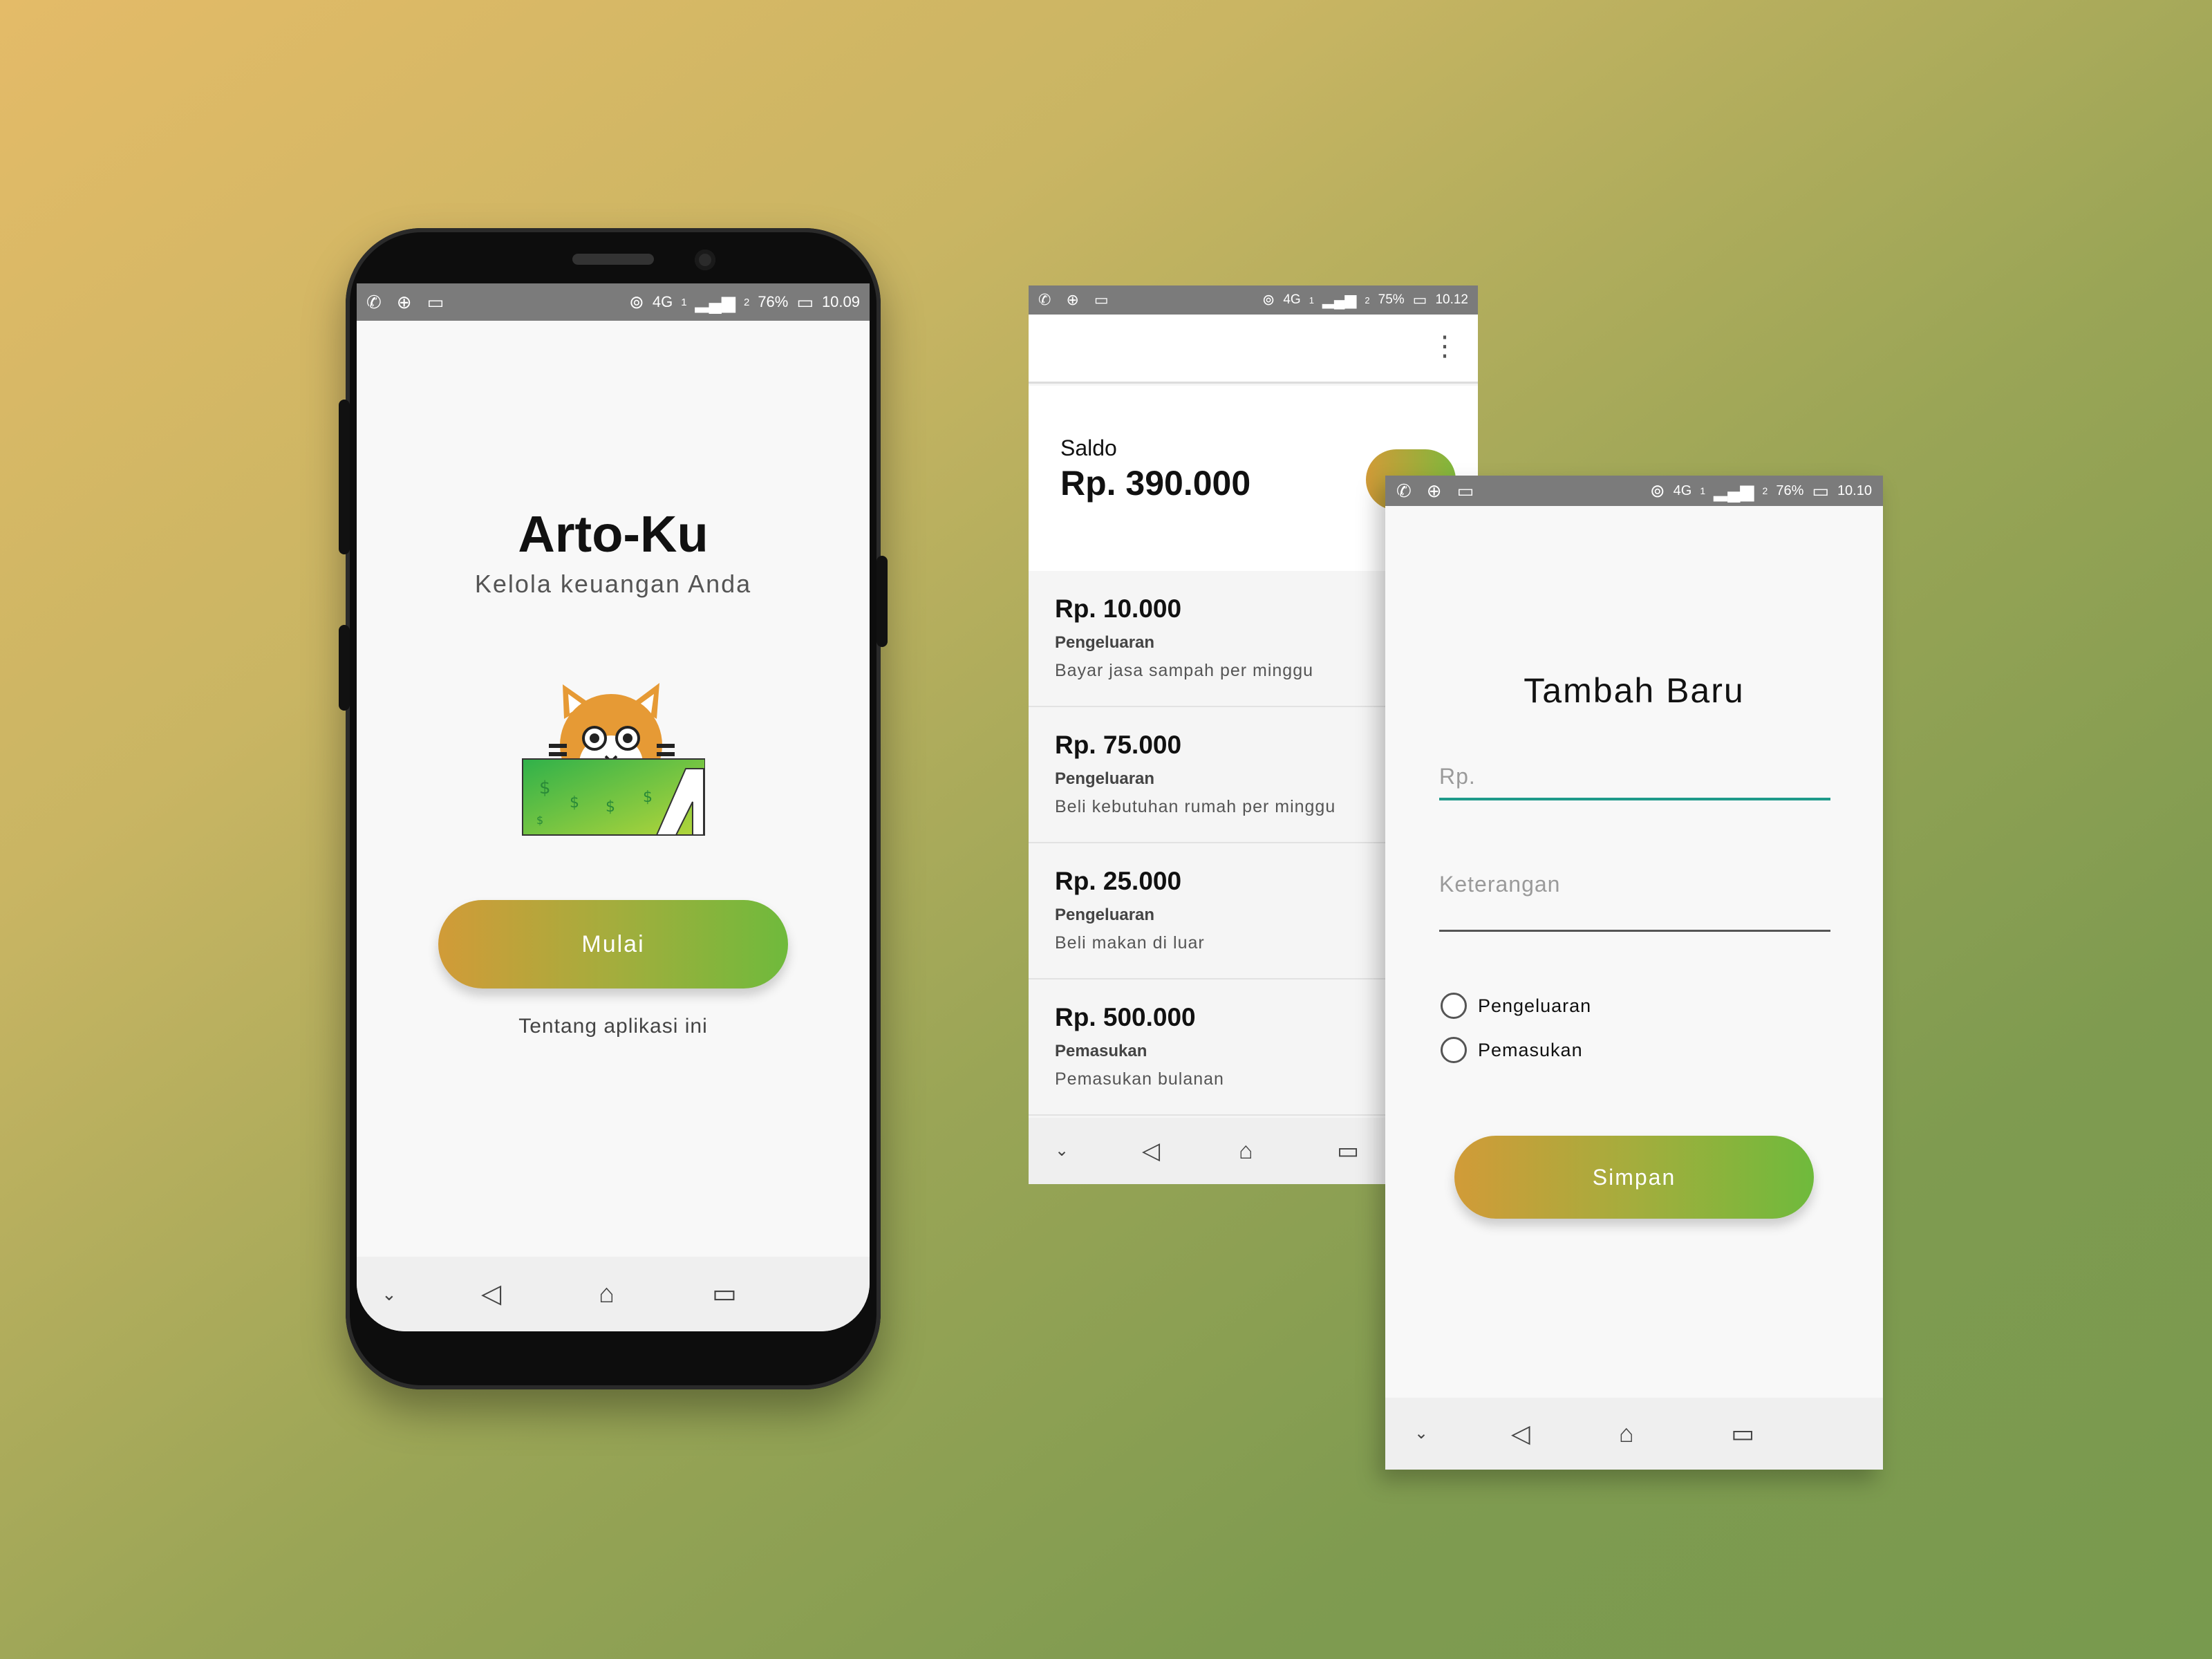  What do you see at coordinates (1253, 300) in the screenshot?
I see `status-bar: ✆ ⊕ ▭ ⊚ 4G 1 ▂▄▆ 2 75% ▭ 10.12` at bounding box center [1253, 300].